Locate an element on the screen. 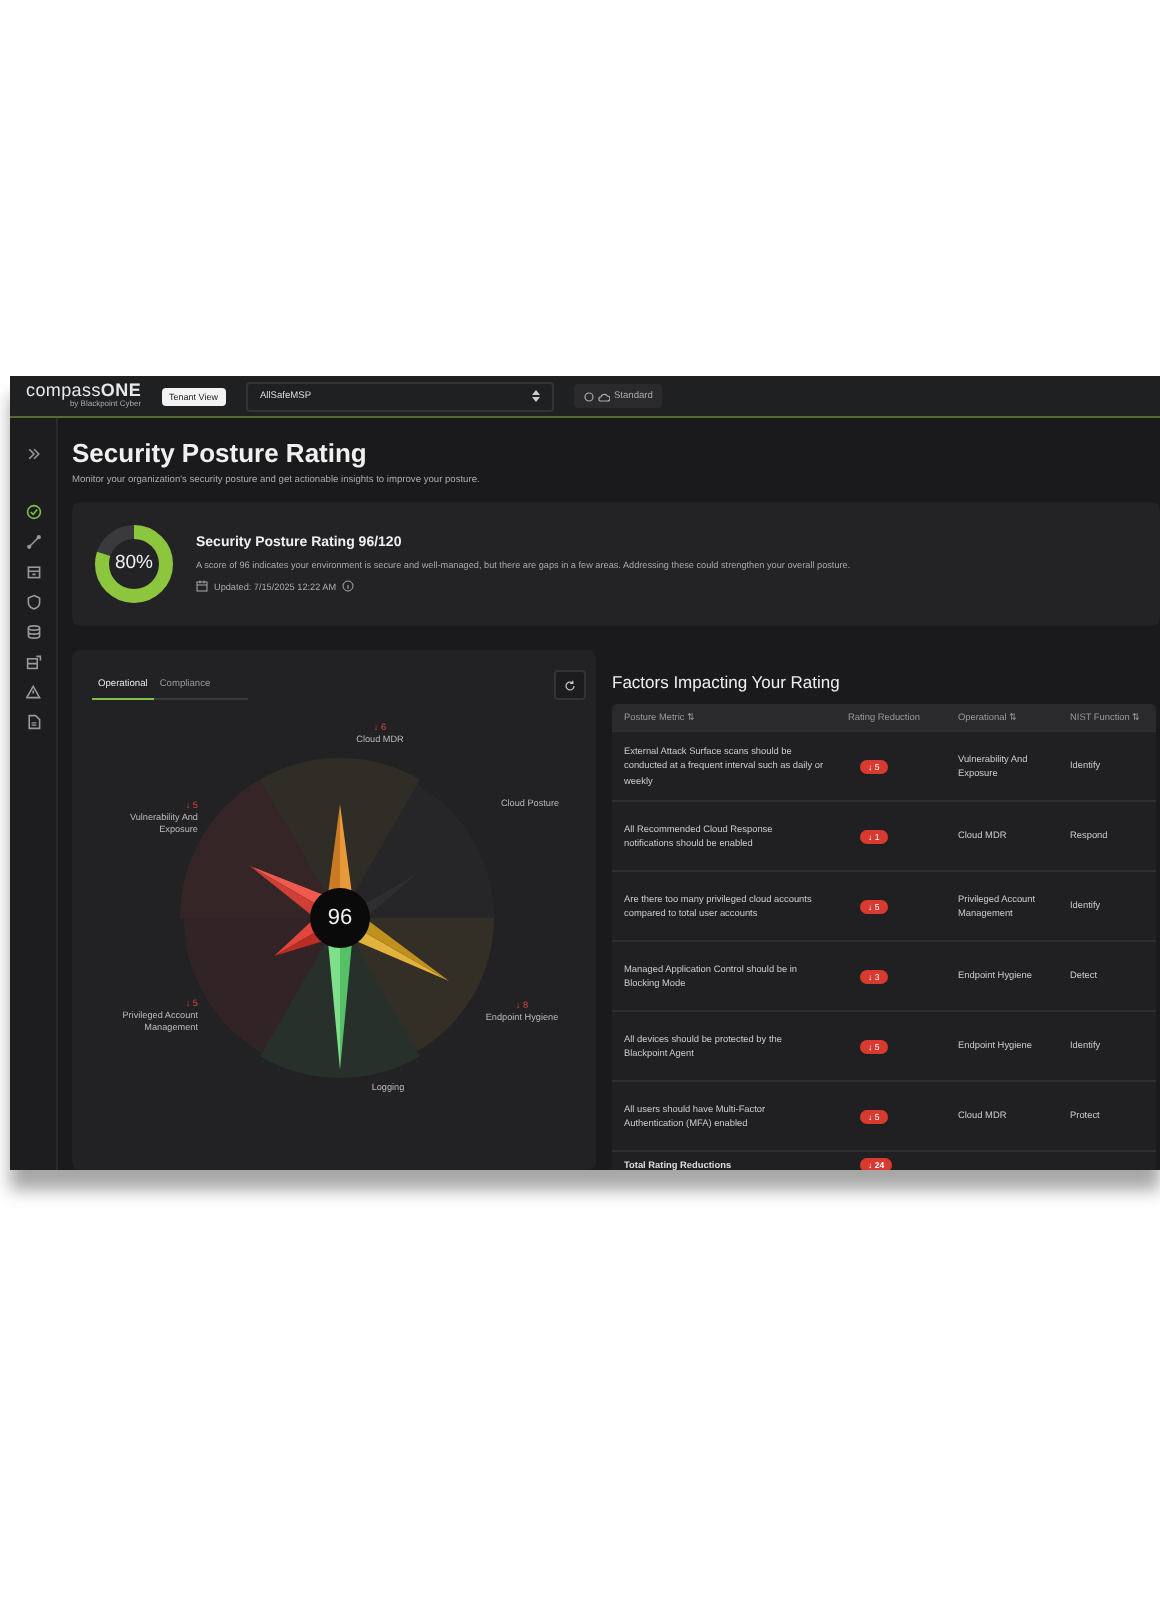 This screenshot has width=1160, height=1600. stack-icon is located at coordinates (33, 662).